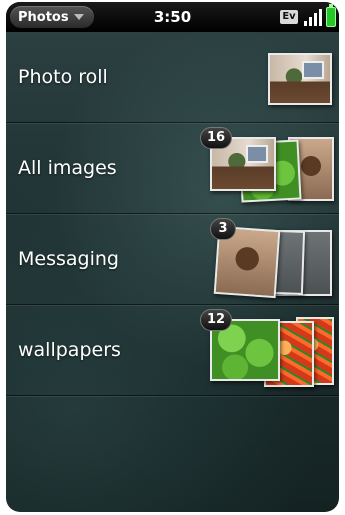 Image resolution: width=345 pixels, height=515 pixels. What do you see at coordinates (216, 138) in the screenshot?
I see `album-count-badge: 16` at bounding box center [216, 138].